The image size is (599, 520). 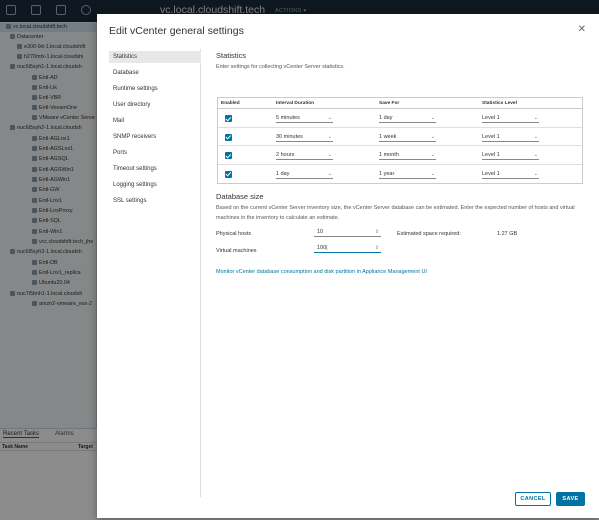 I want to click on nav-item-statistics: Statistics, so click(x=155, y=57).